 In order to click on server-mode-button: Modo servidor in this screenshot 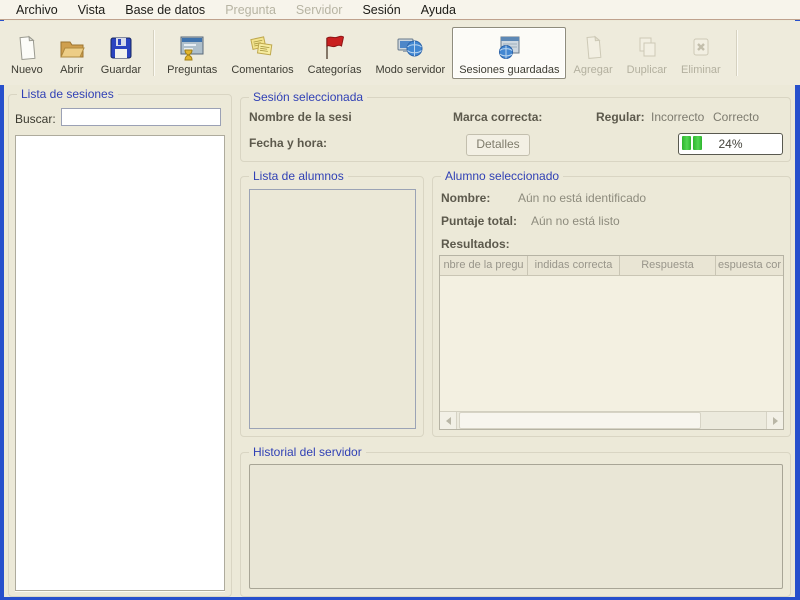, I will do `click(410, 53)`.